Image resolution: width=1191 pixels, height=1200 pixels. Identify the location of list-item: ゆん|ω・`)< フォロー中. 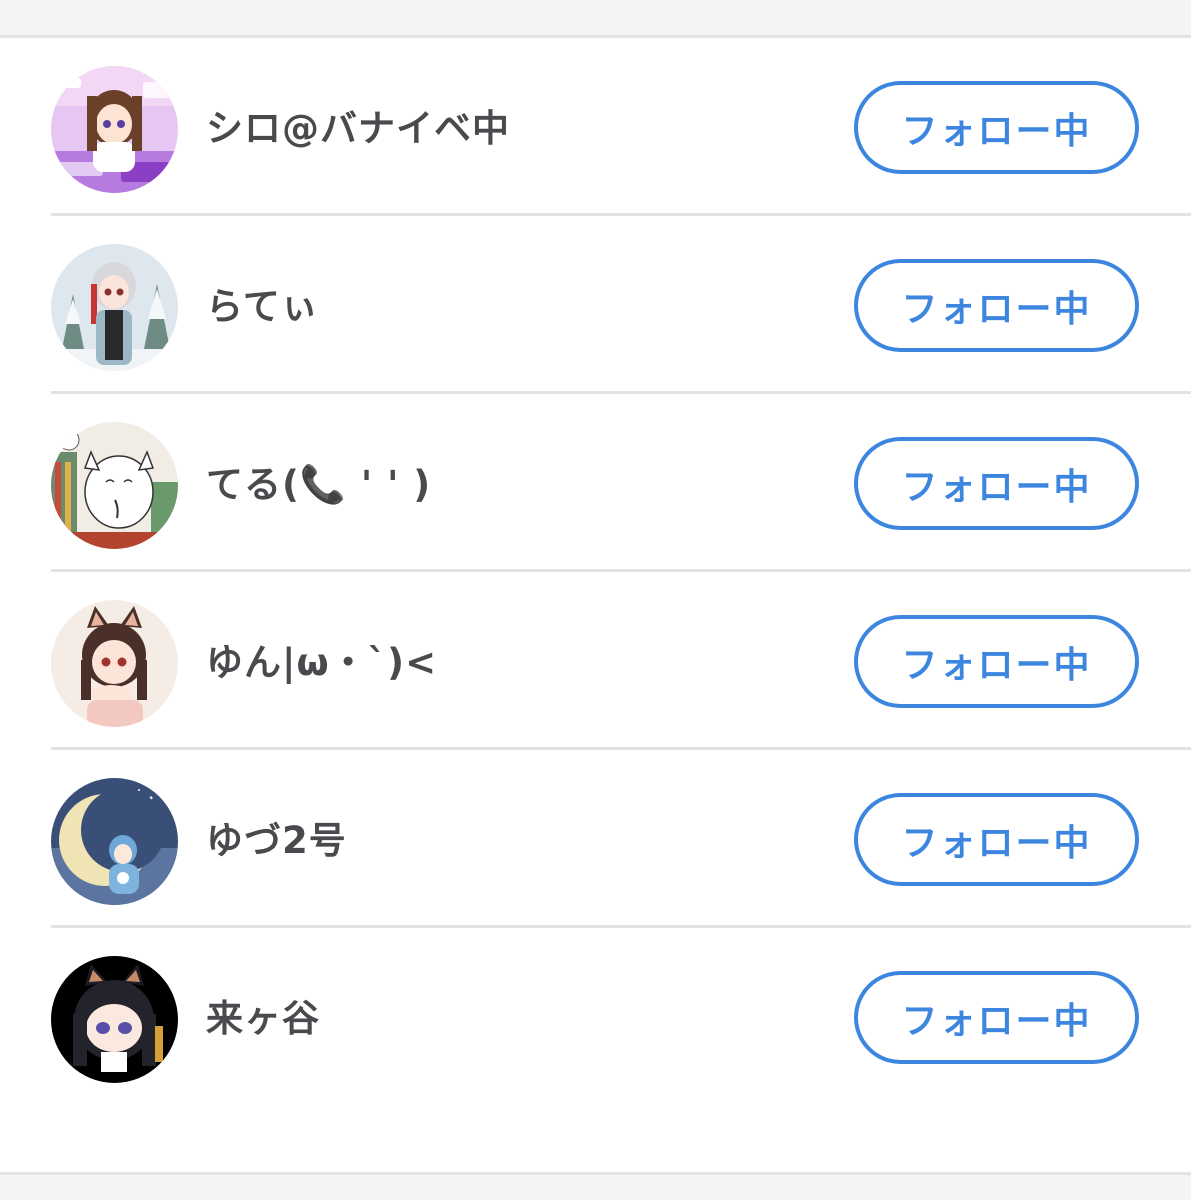
(595, 661).